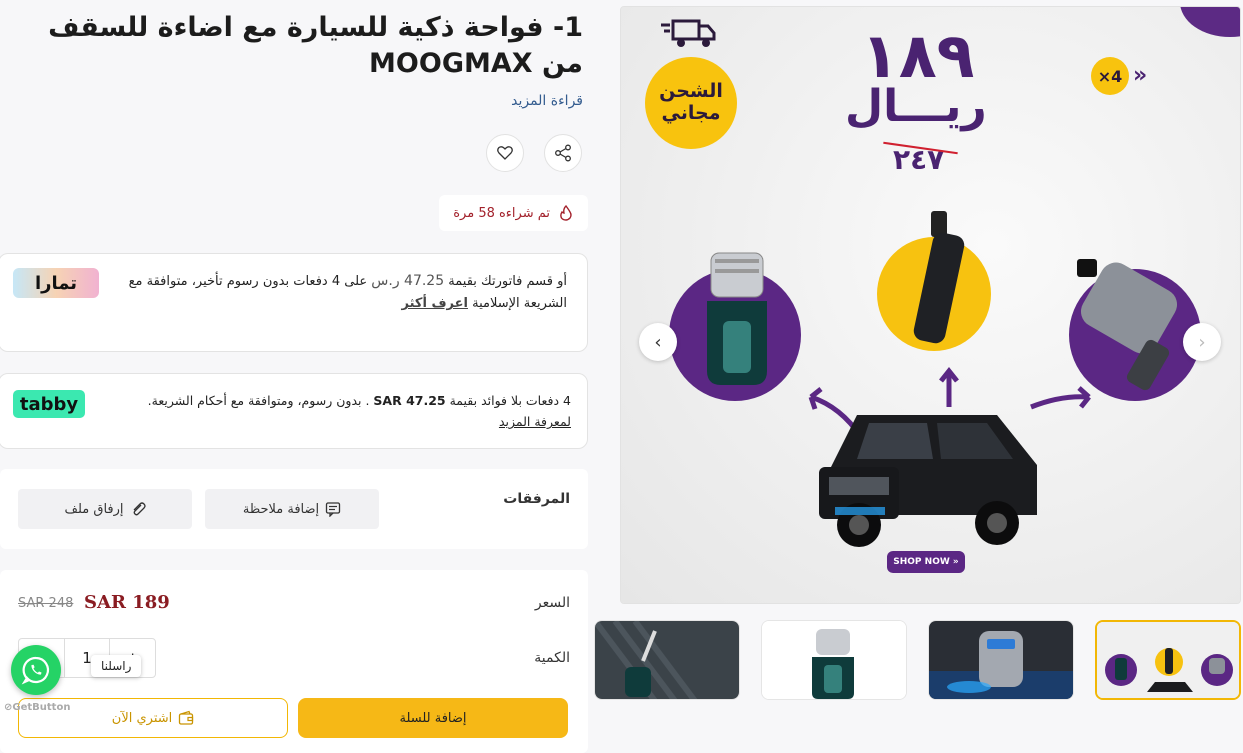 The image size is (1243, 753). Describe the element at coordinates (691, 103) in the screenshot. I see `free-shipping-badge: الشحن مجاني` at that location.